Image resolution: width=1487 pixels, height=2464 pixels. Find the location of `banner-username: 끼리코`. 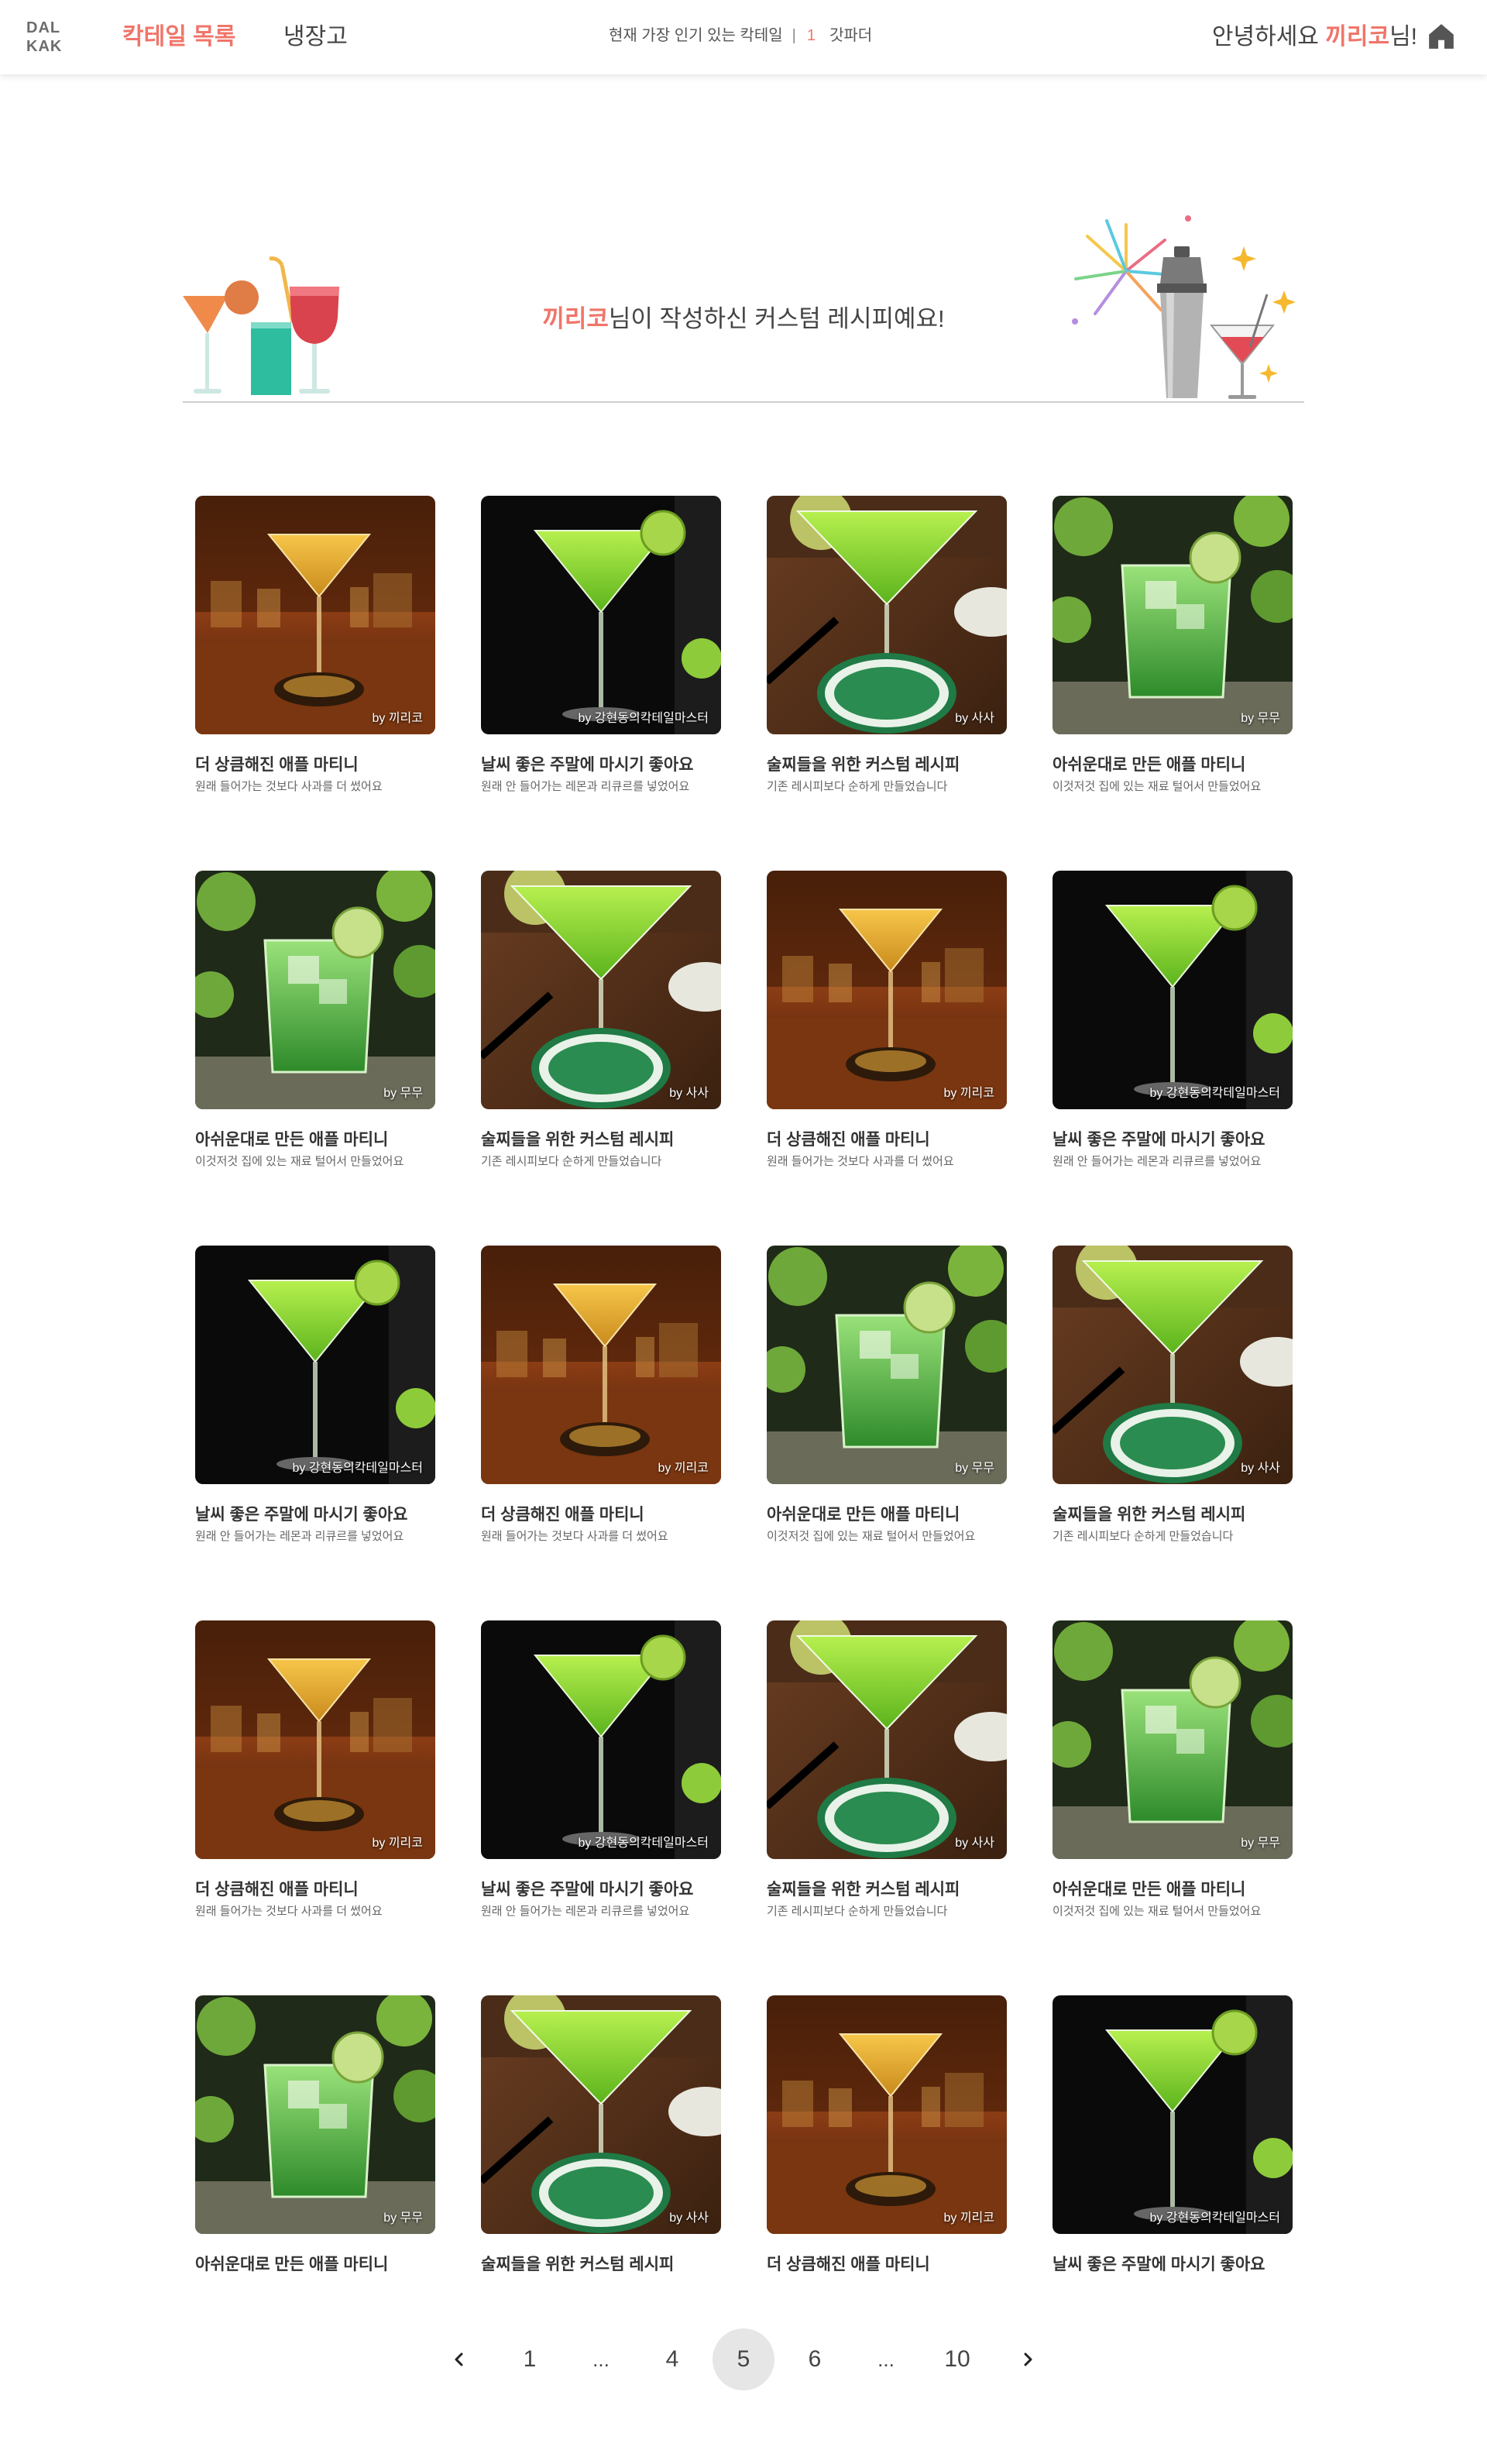

banner-username: 끼리코 is located at coordinates (575, 318).